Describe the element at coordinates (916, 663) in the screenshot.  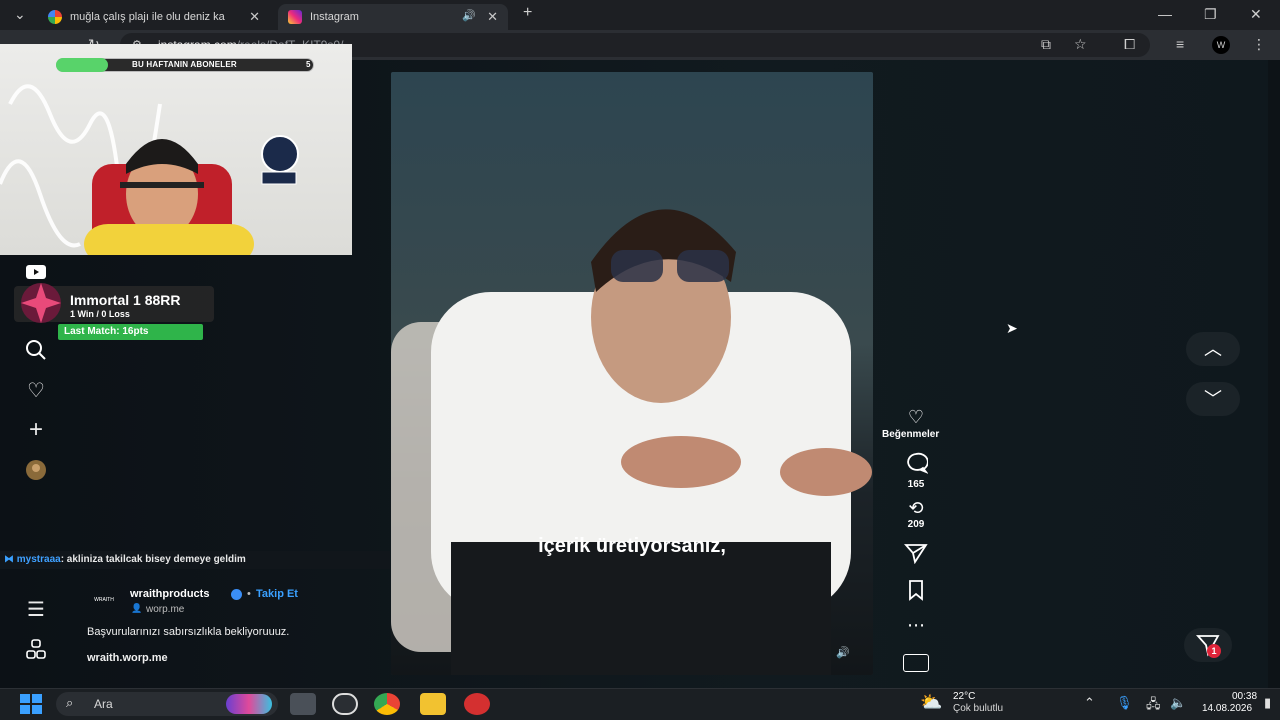
I see `audio-thumbnail` at that location.